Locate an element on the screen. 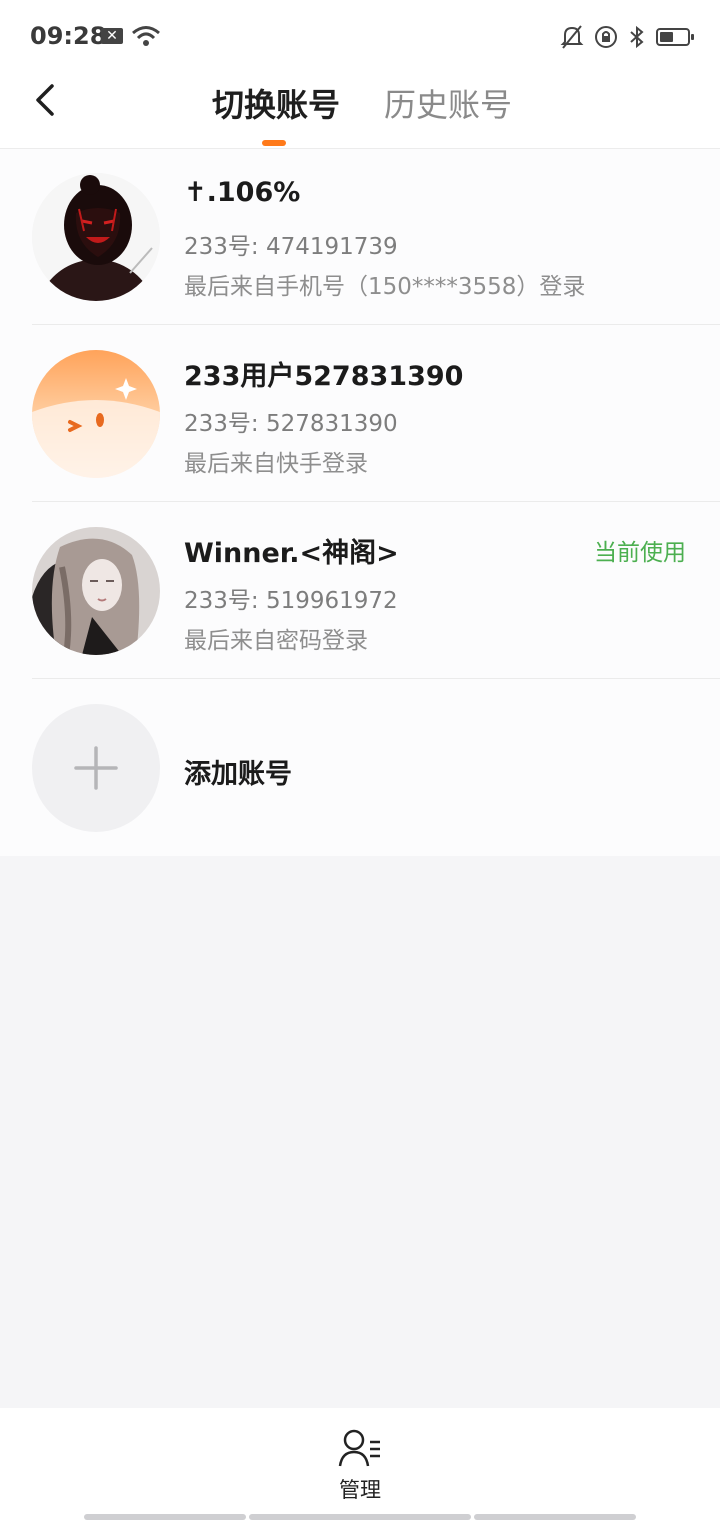 This screenshot has width=720, height=1520. account-last-login: 最后来自快手登录 is located at coordinates (276, 464).